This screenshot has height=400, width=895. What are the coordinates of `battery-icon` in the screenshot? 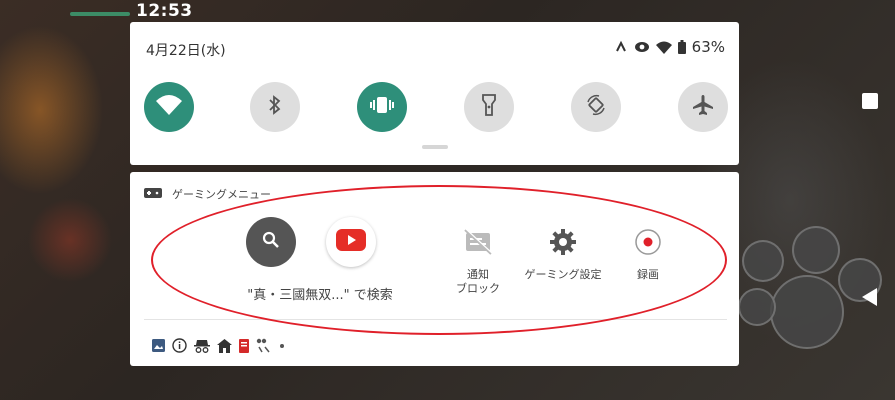 It's located at (681, 47).